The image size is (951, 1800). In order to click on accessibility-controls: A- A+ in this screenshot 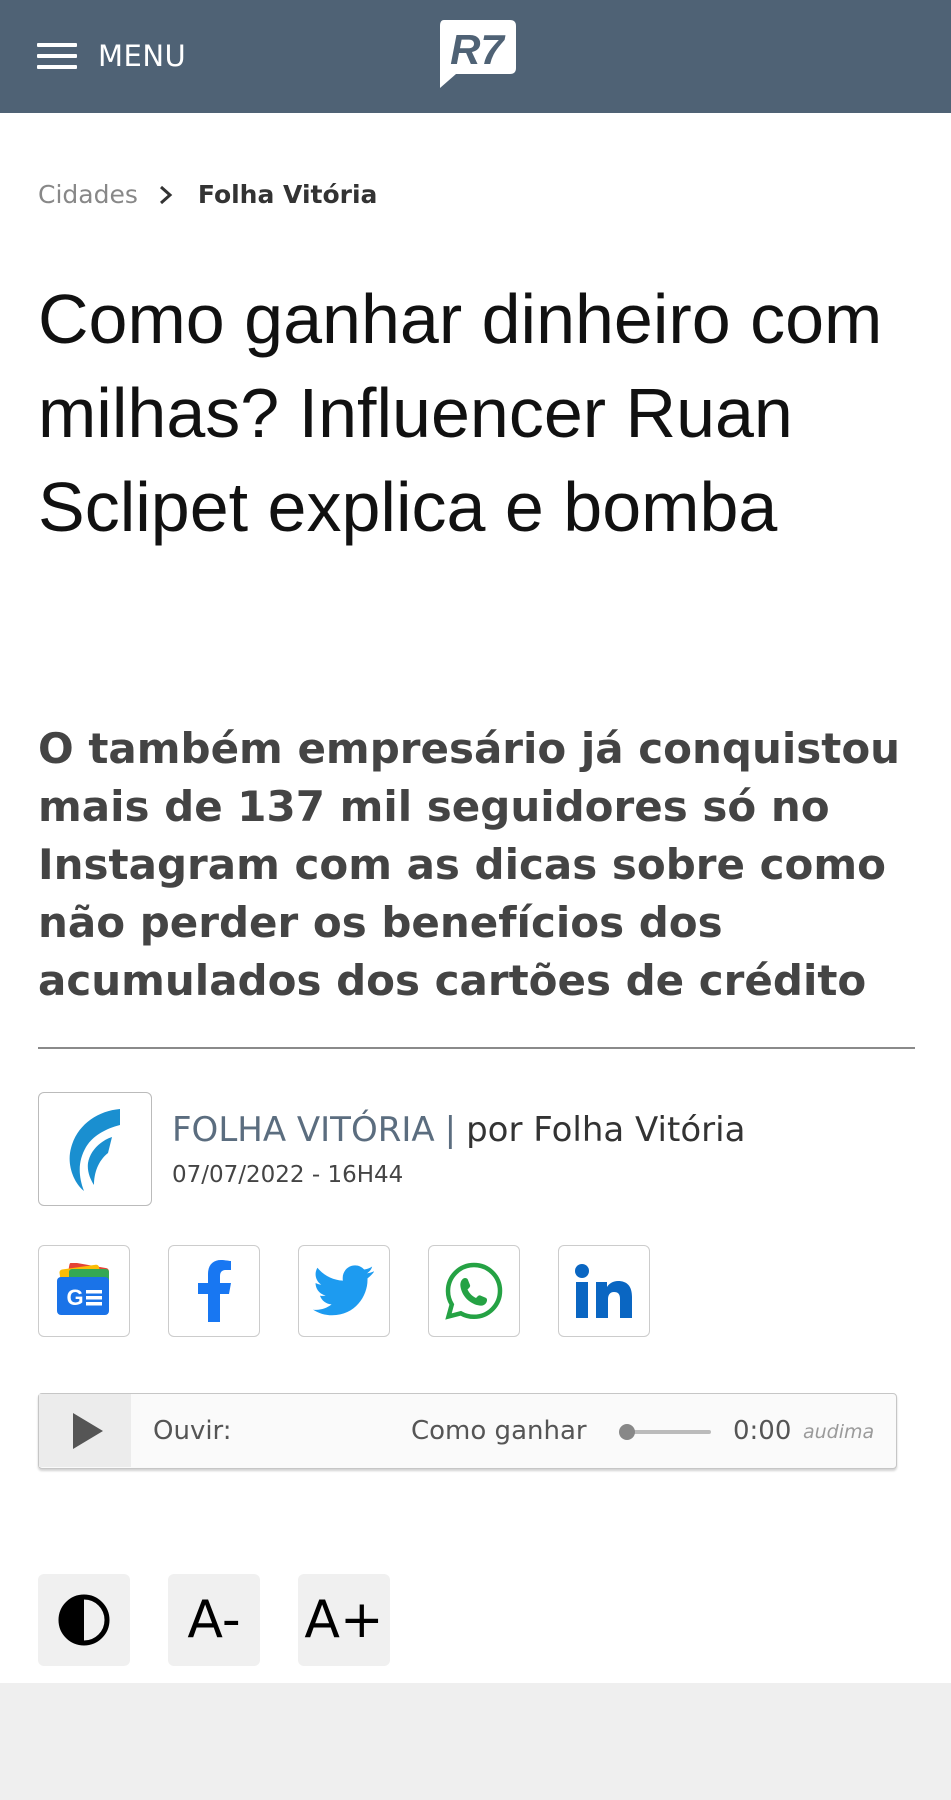, I will do `click(233, 1620)`.